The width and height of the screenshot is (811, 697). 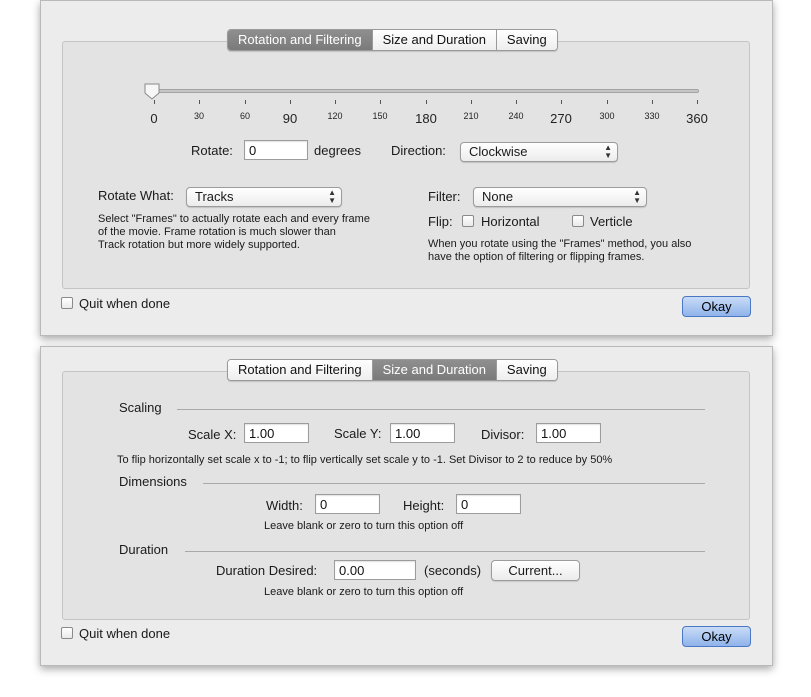 I want to click on slider-tick-label: 30, so click(x=199, y=116).